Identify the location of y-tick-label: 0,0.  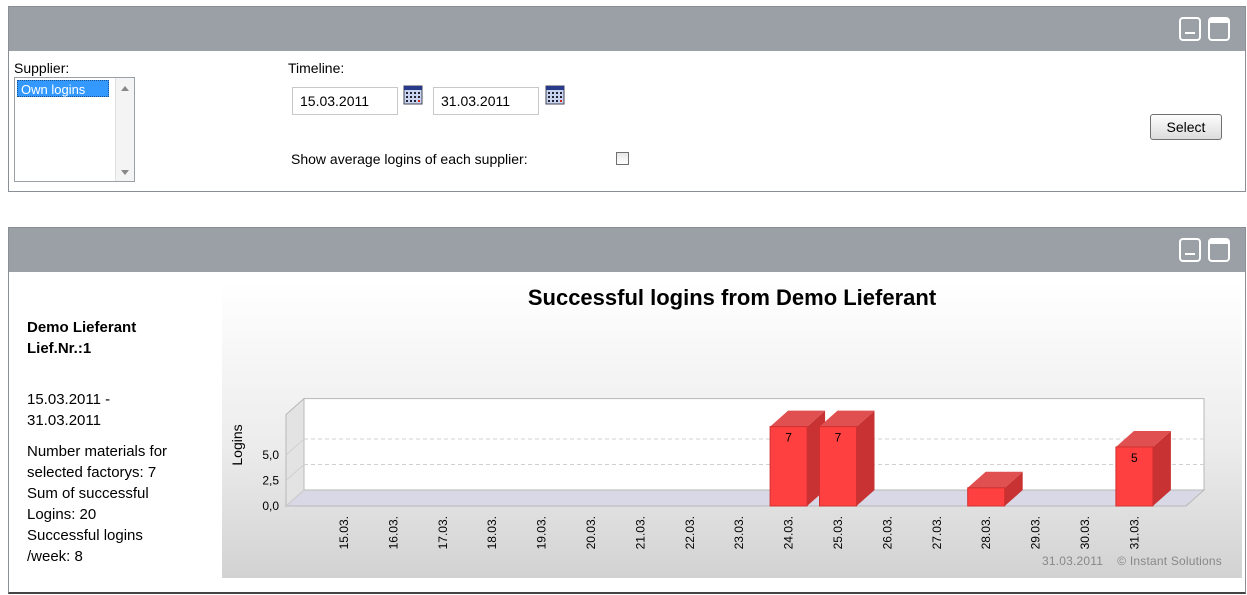
(270, 506).